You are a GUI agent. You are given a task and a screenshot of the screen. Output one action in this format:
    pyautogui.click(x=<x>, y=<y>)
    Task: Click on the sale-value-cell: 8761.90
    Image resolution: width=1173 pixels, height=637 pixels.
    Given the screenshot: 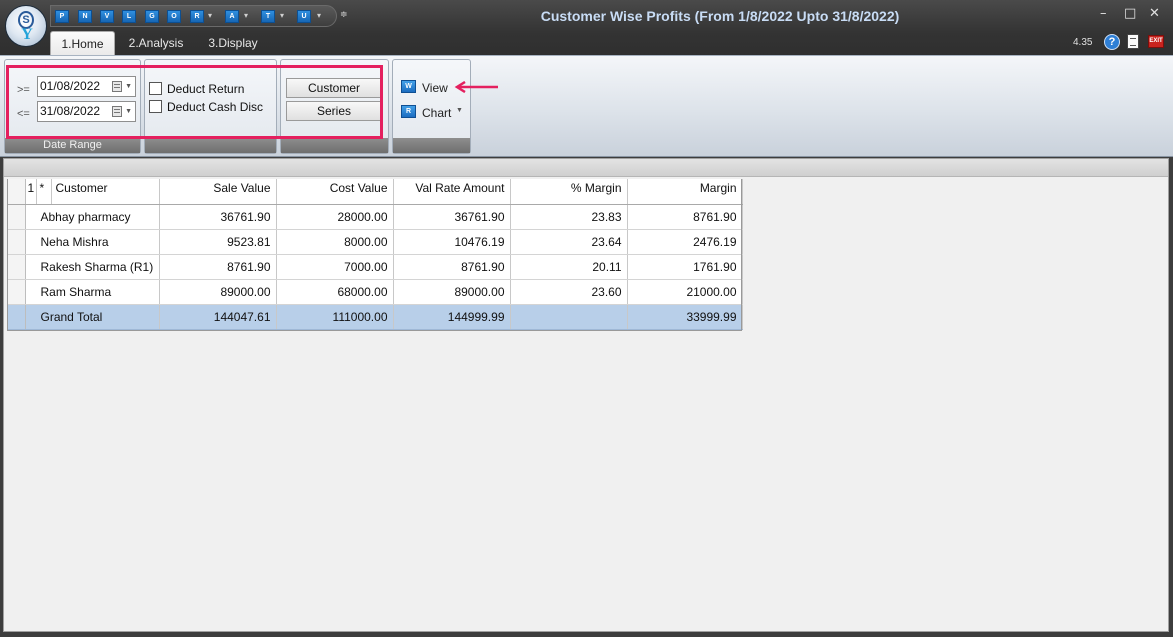 What is the action you would take?
    pyautogui.click(x=218, y=267)
    